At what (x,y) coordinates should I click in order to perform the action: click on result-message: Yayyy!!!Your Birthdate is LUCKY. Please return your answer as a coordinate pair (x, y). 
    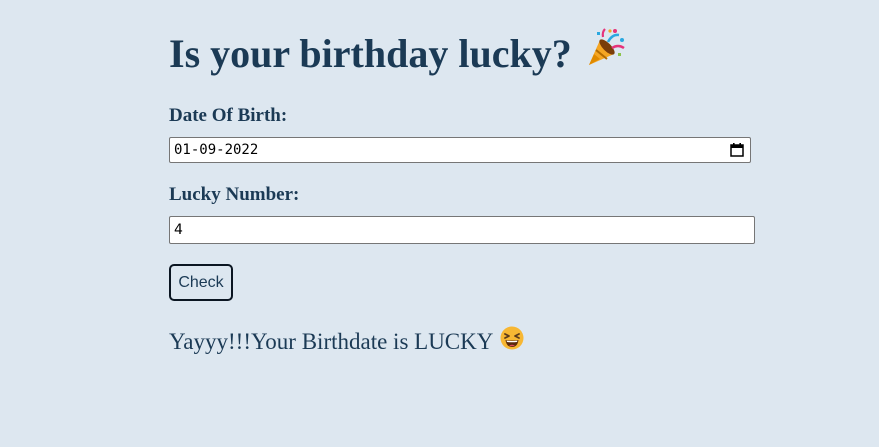
    Looking at the image, I should click on (346, 341).